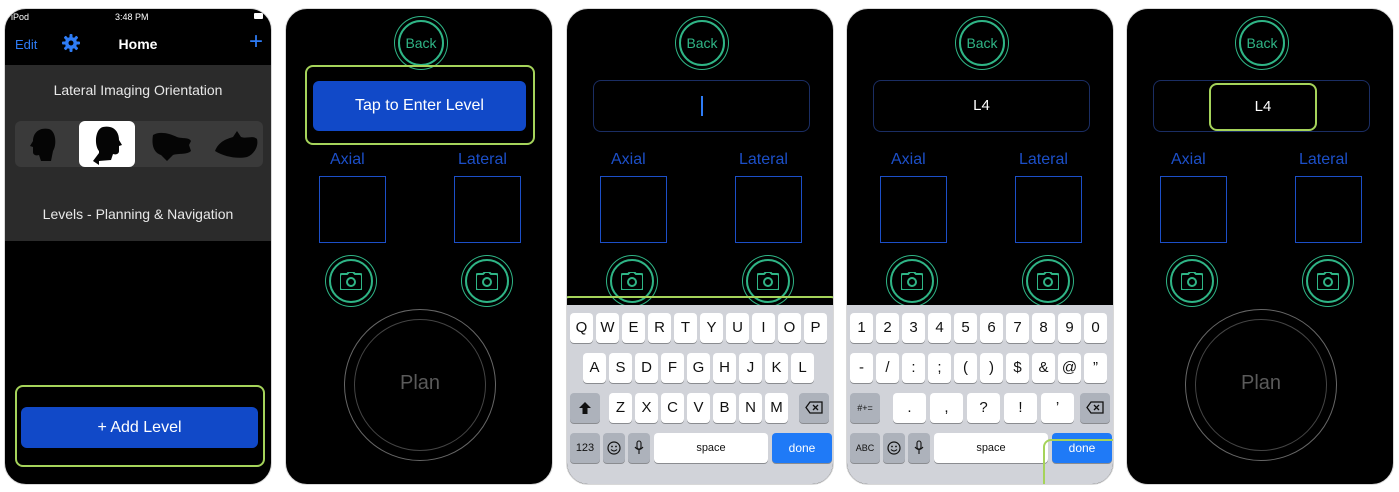 The image size is (1399, 492). Describe the element at coordinates (763, 328) in the screenshot. I see `key: I` at that location.